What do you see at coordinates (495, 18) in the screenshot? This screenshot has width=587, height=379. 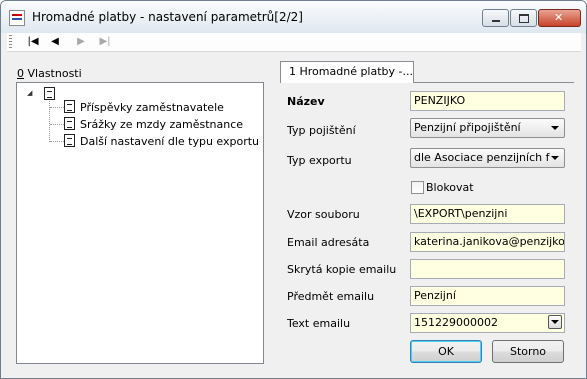 I see `minimize-button` at bounding box center [495, 18].